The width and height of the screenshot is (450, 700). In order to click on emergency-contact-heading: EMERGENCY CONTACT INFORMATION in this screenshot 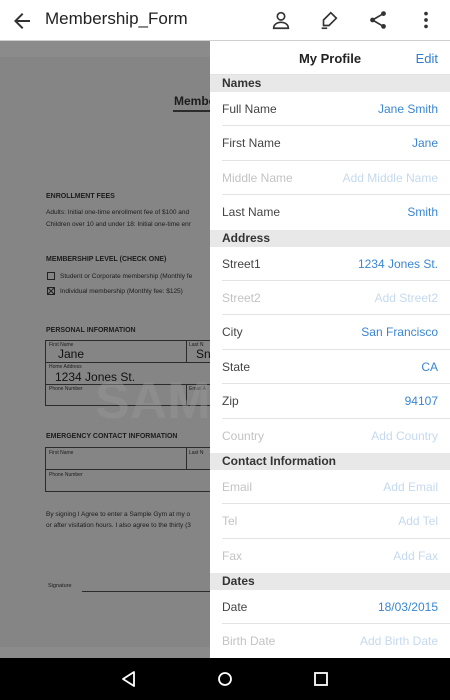, I will do `click(112, 436)`.